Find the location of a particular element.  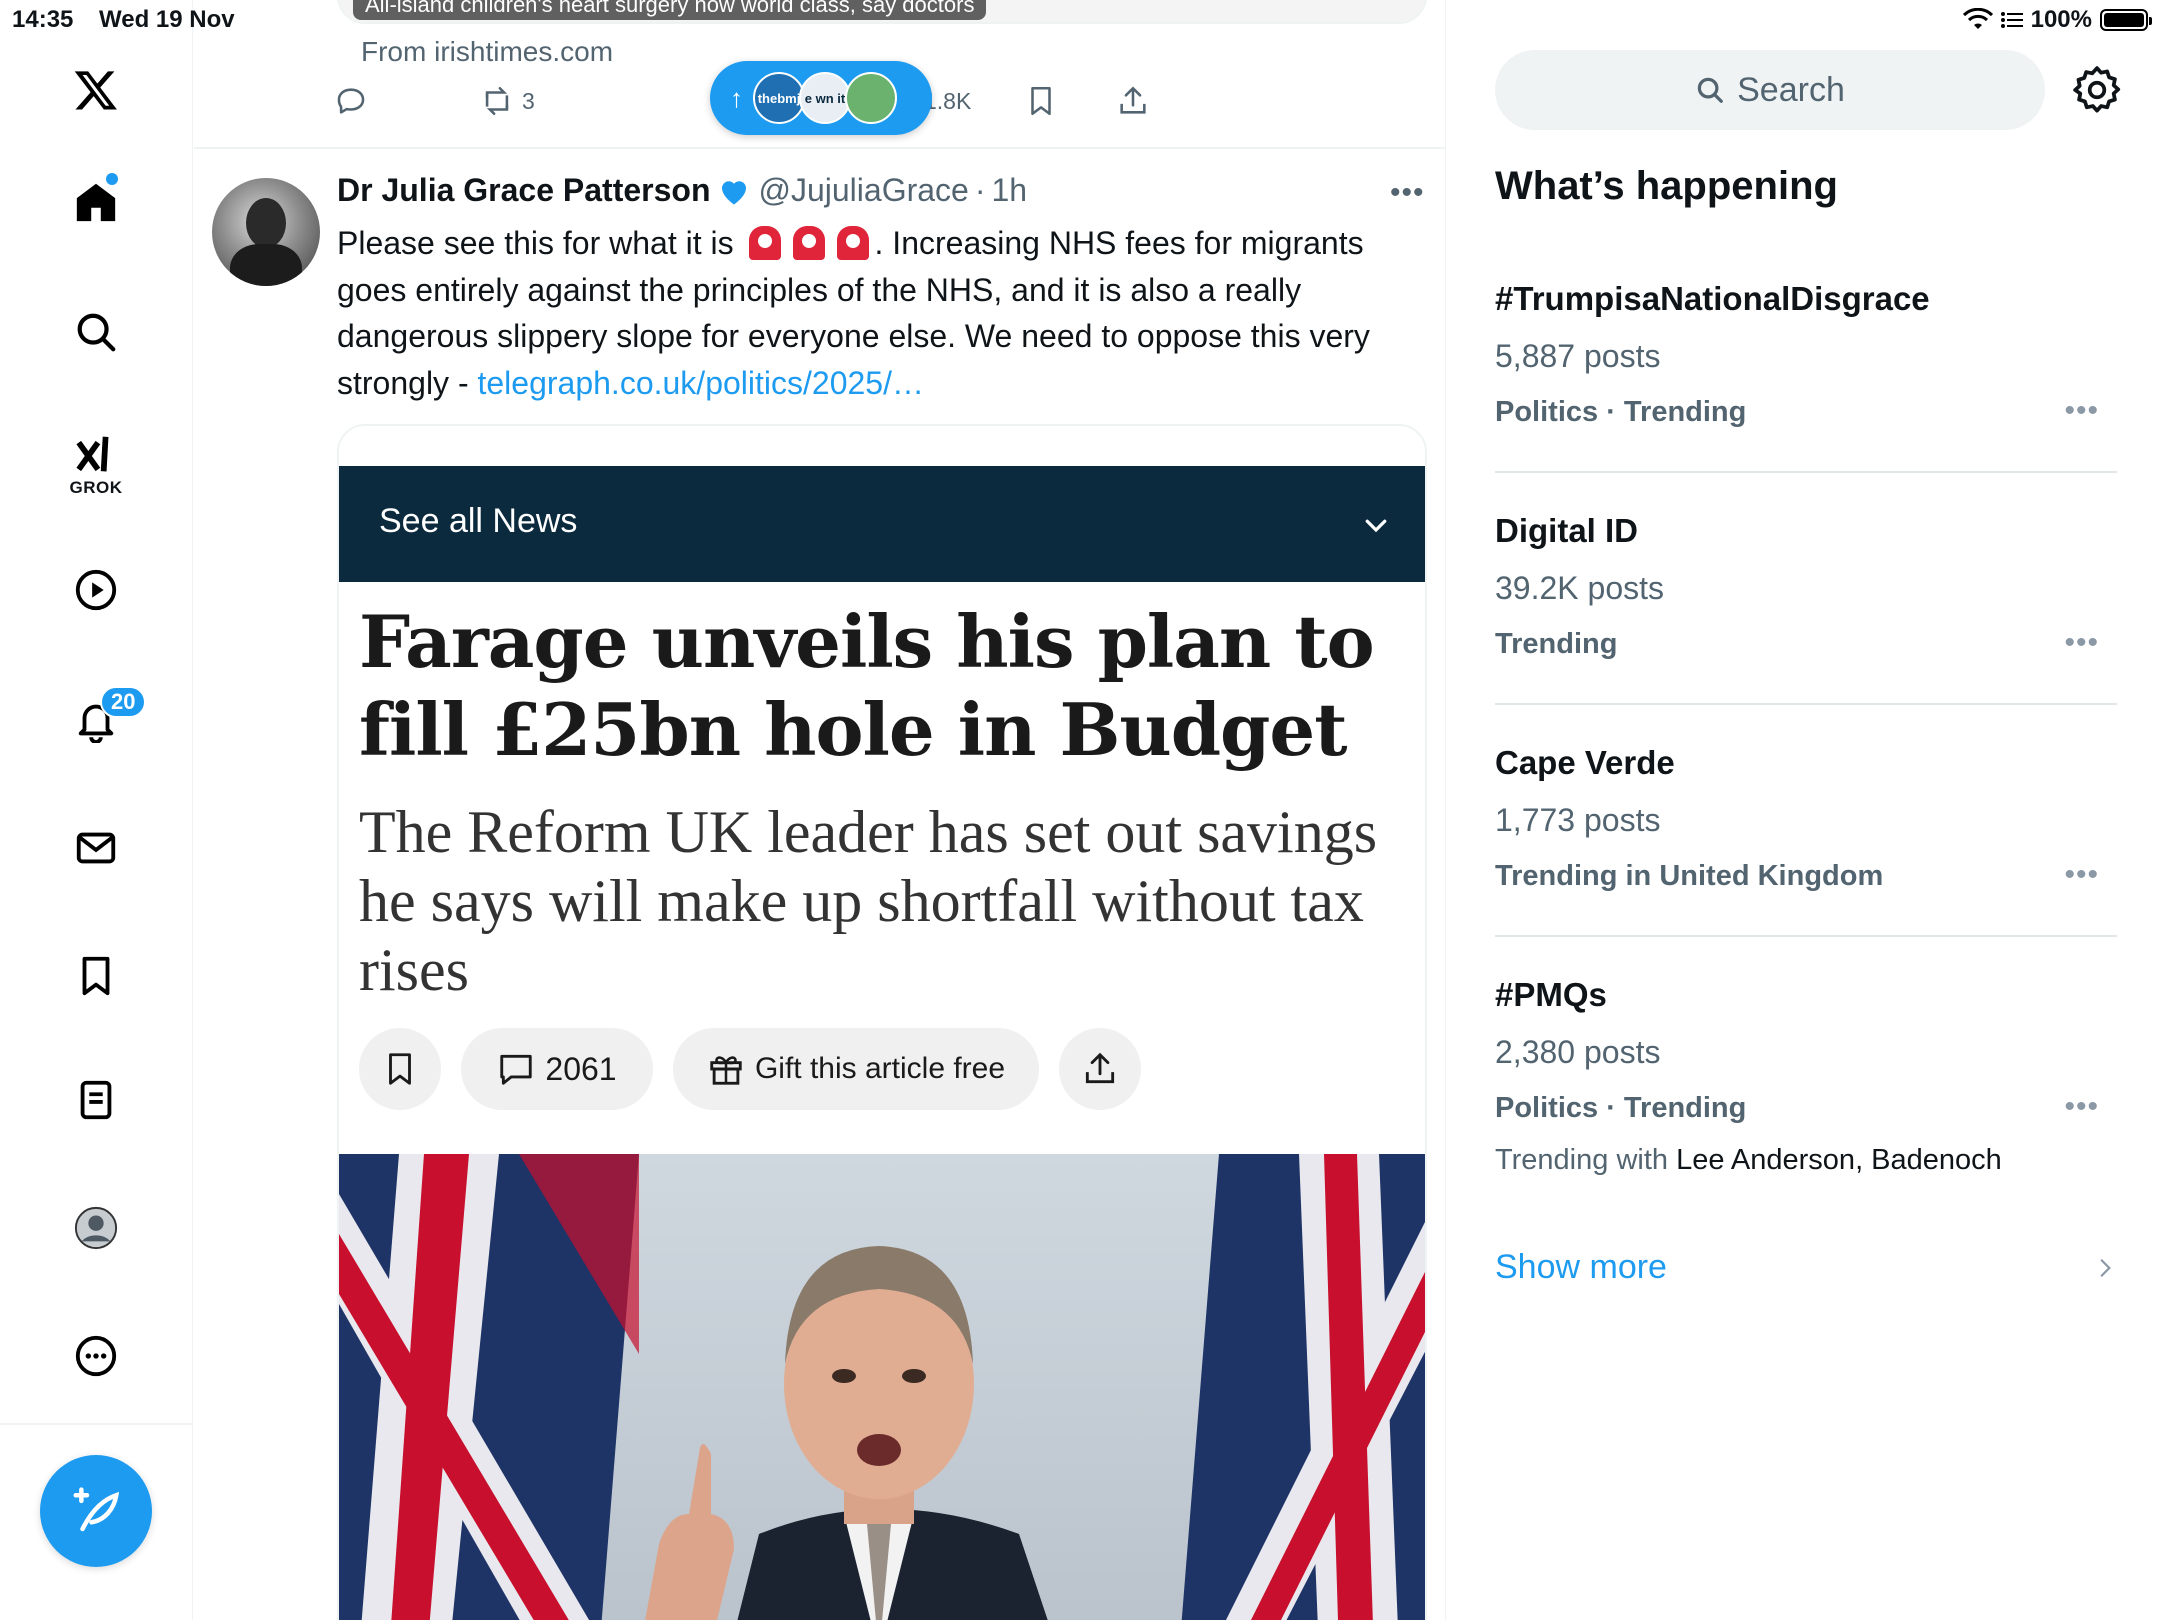

reply-icon is located at coordinates (351, 101).